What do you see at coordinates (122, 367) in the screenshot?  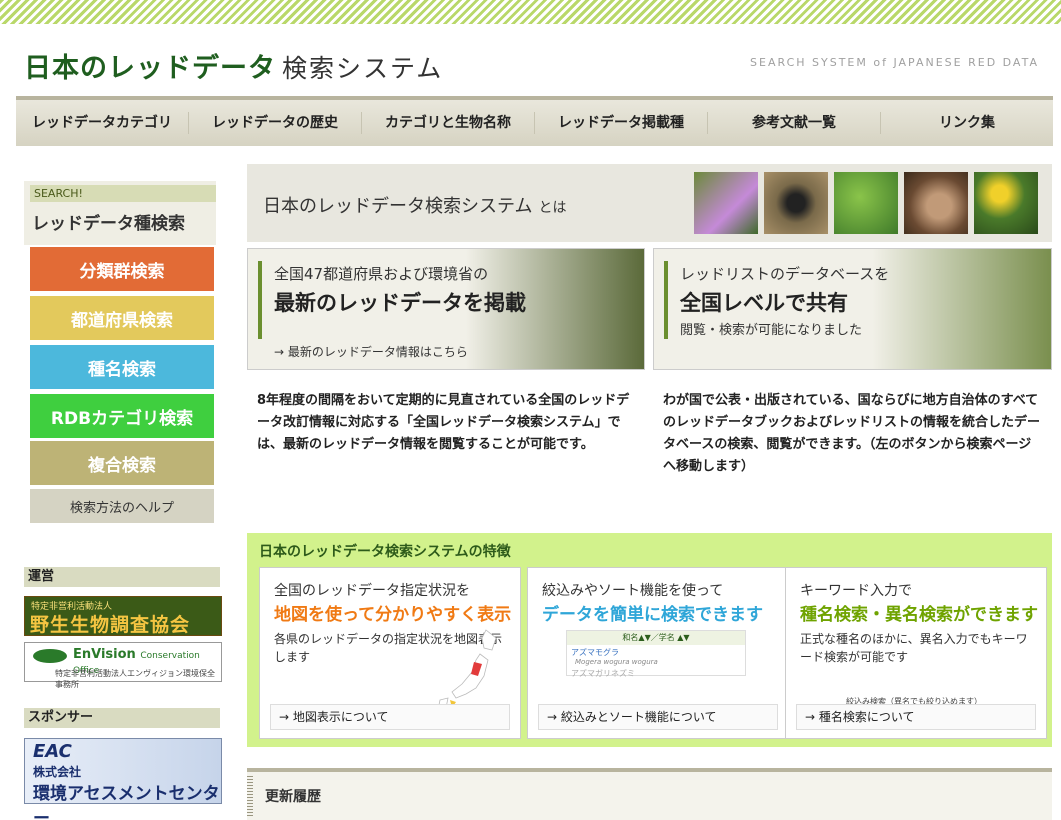 I see `species-name-search-button: 種名検索` at bounding box center [122, 367].